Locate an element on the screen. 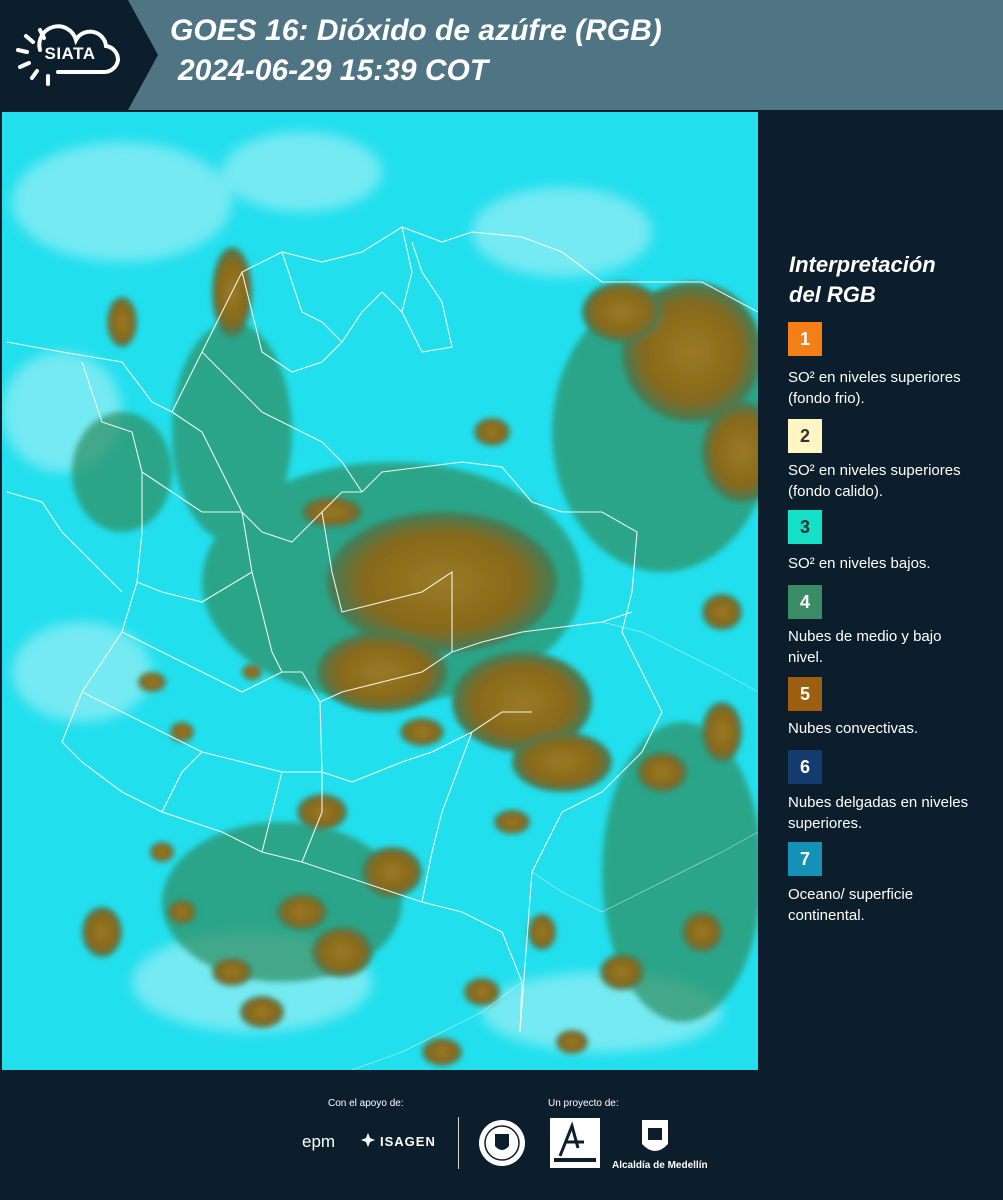 This screenshot has width=1003, height=1200. legend-label-1: SO² en niveles superiores (fondo frio). is located at coordinates (874, 388).